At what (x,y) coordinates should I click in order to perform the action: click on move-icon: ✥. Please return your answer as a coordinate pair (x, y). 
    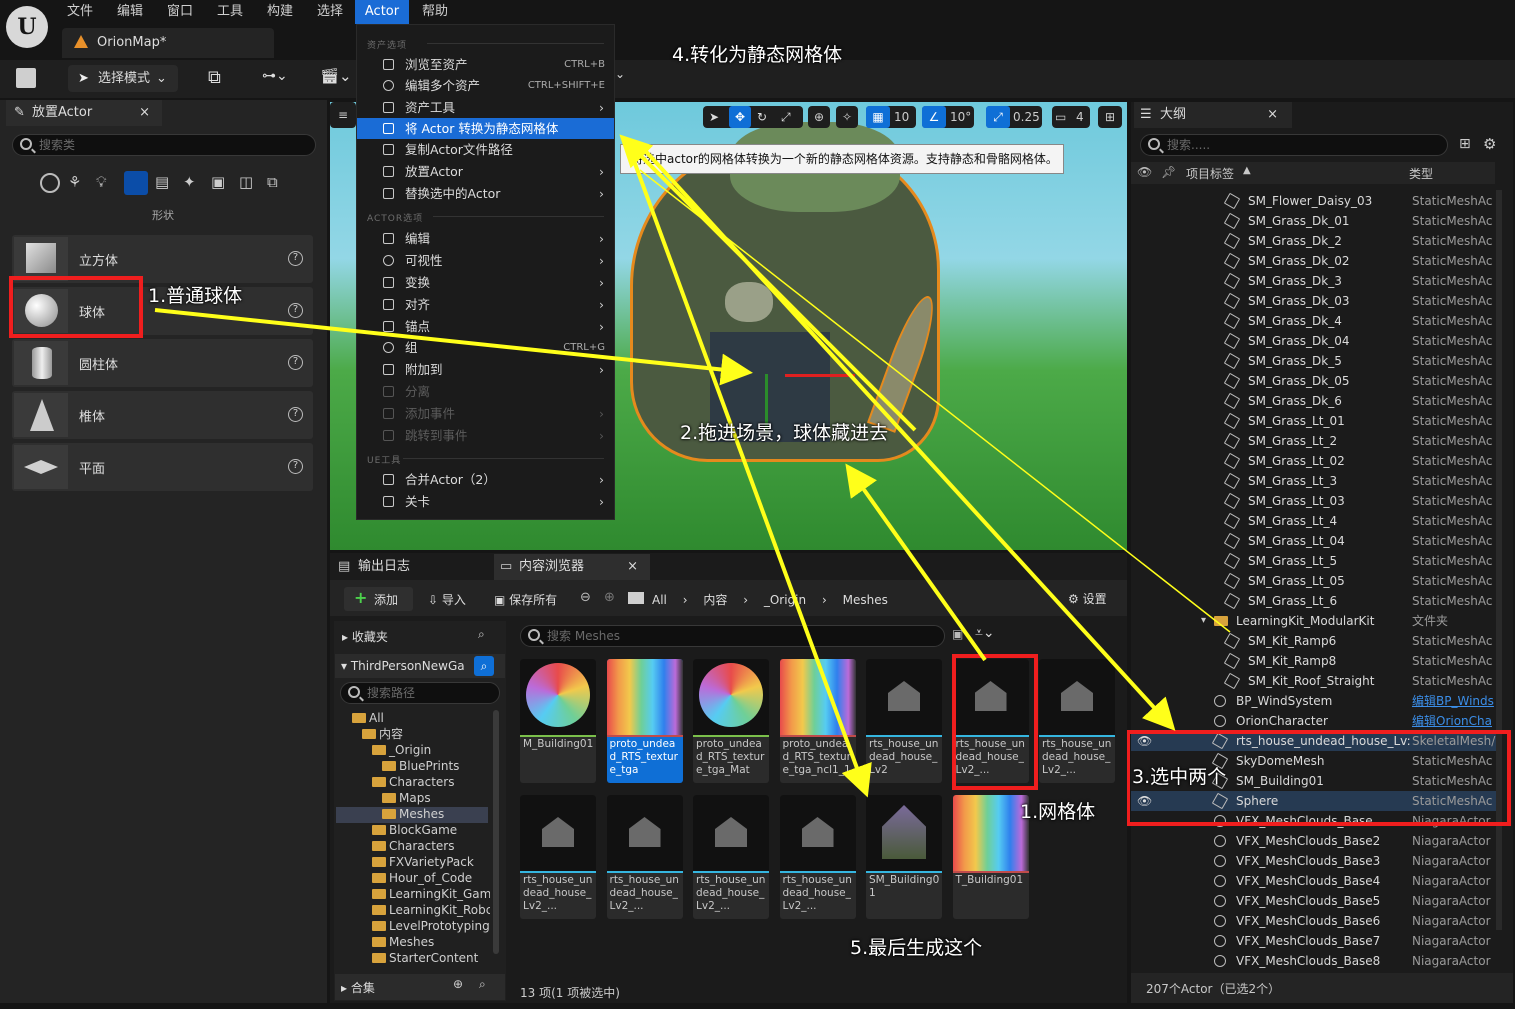
    Looking at the image, I should click on (740, 117).